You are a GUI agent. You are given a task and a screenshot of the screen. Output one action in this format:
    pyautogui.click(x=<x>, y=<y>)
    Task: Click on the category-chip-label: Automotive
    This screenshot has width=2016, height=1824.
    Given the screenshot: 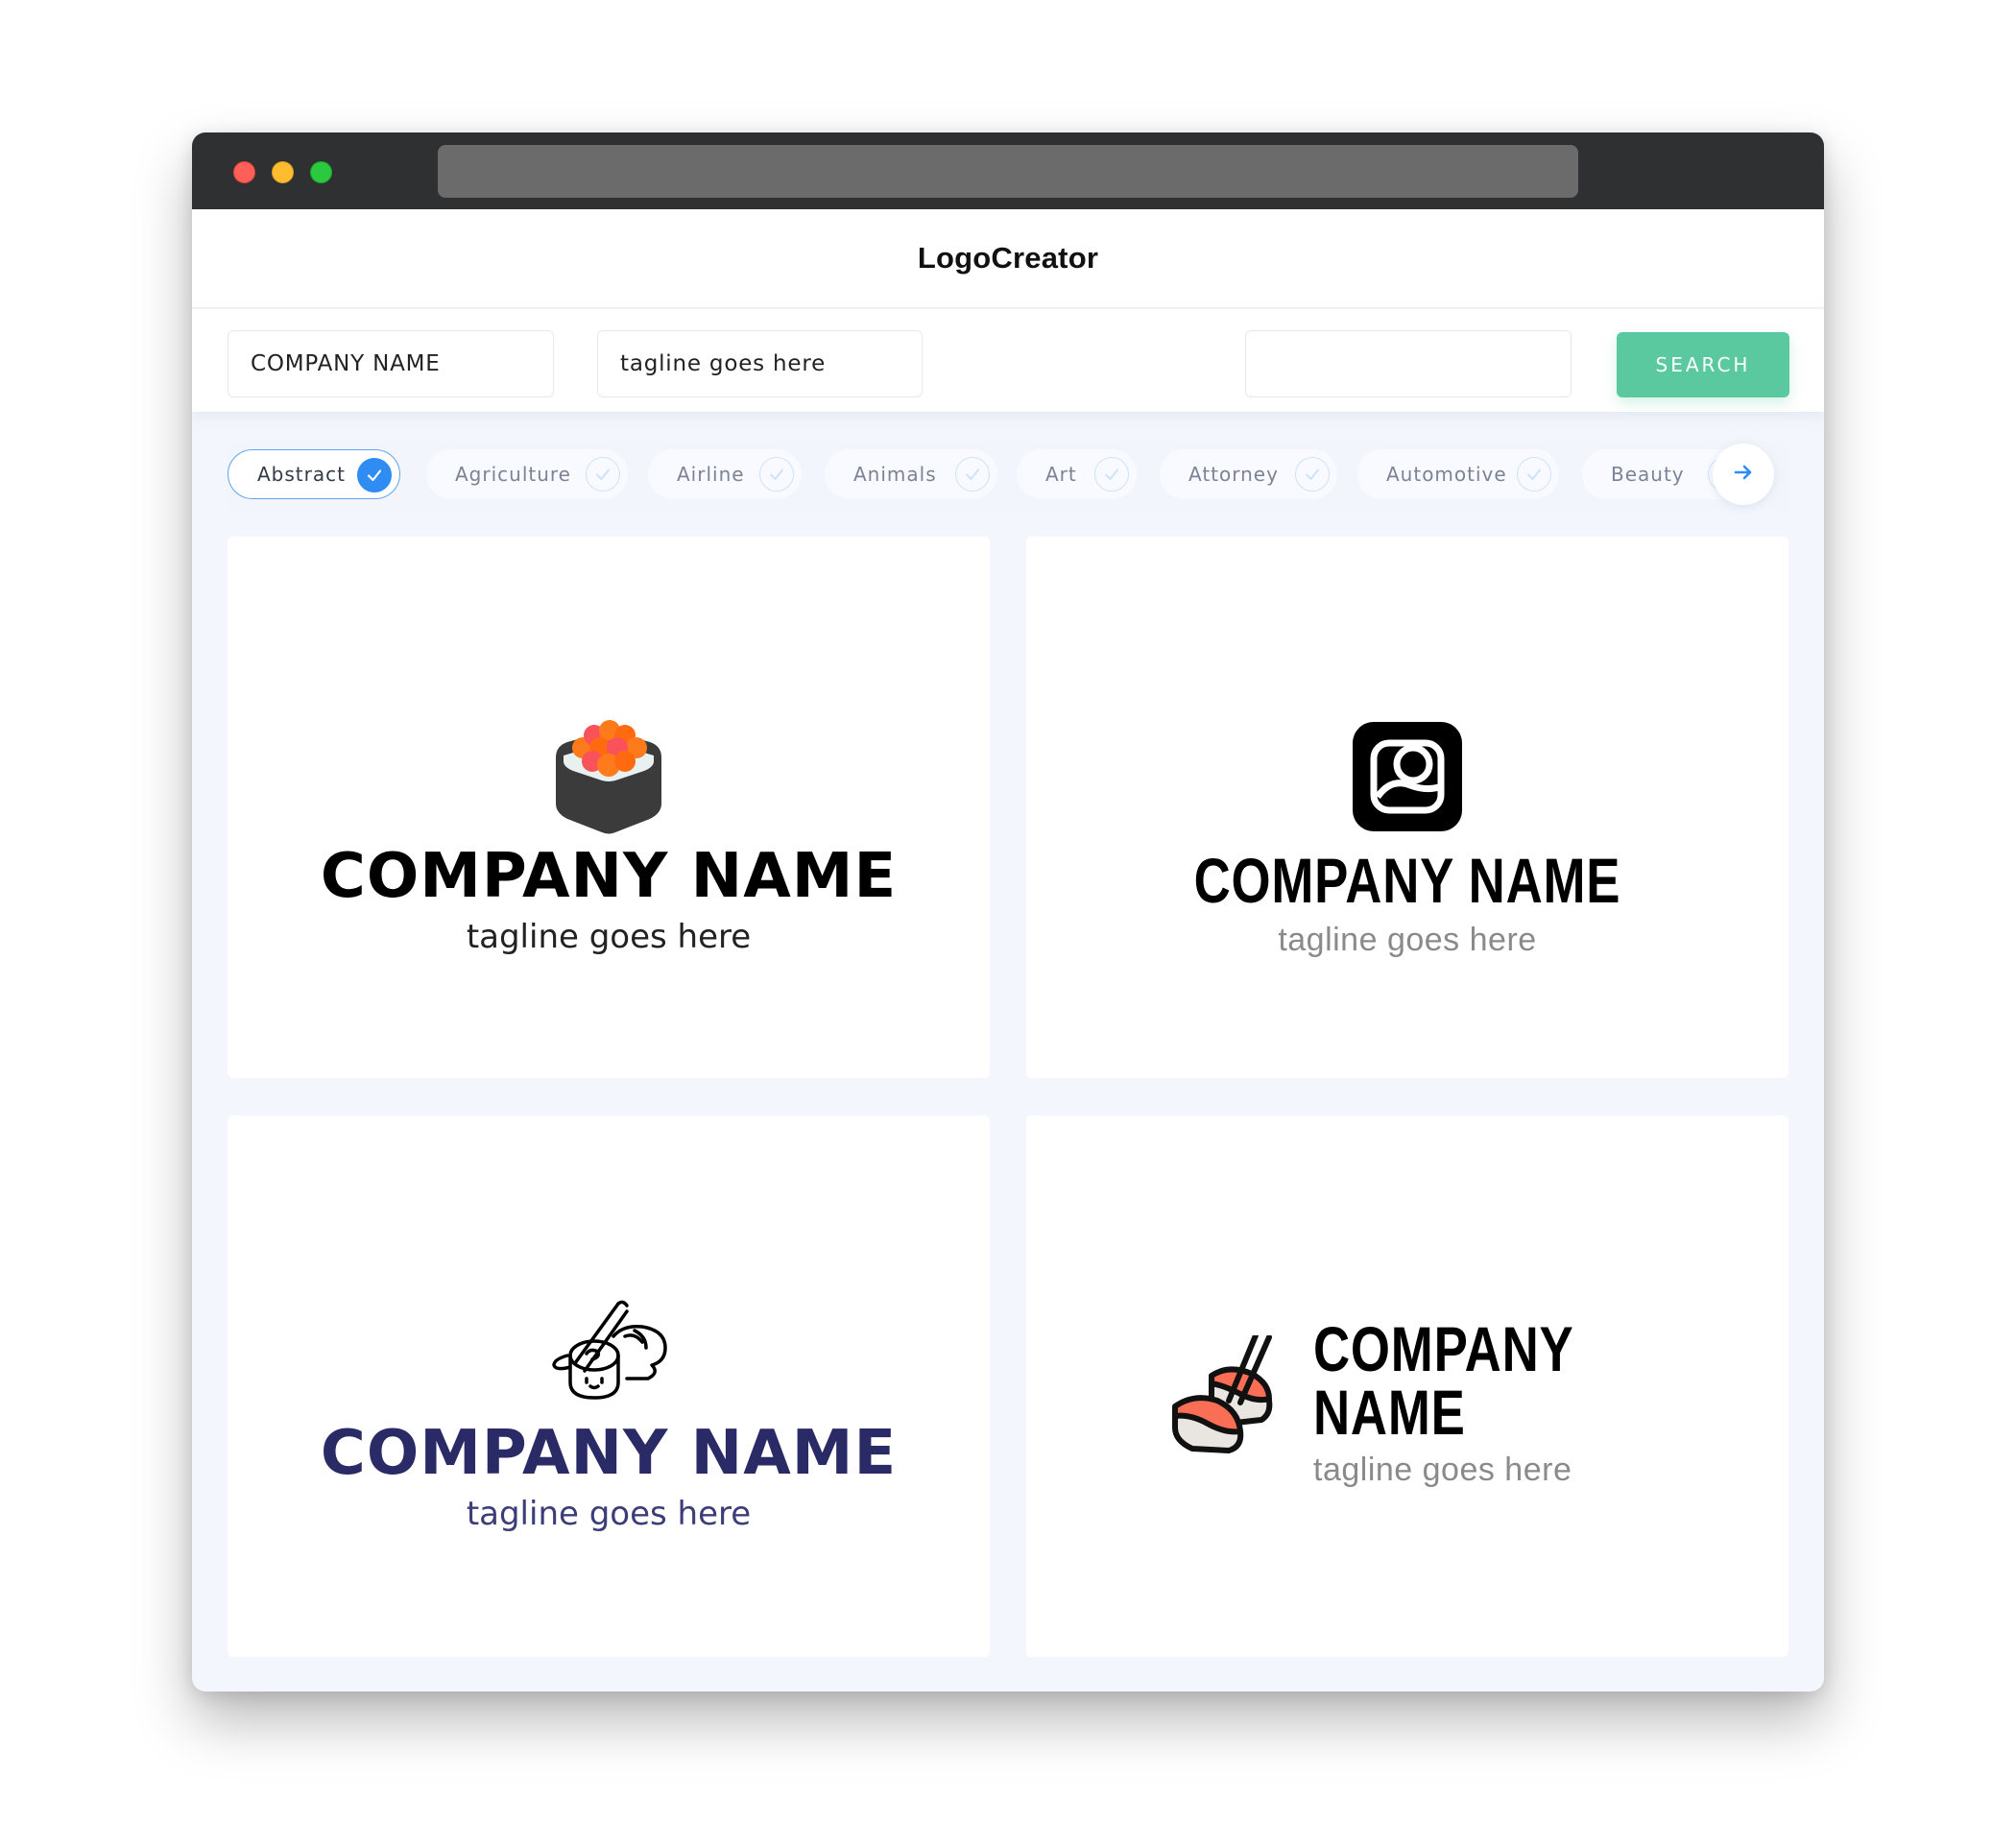 What is the action you would take?
    pyautogui.click(x=1446, y=474)
    